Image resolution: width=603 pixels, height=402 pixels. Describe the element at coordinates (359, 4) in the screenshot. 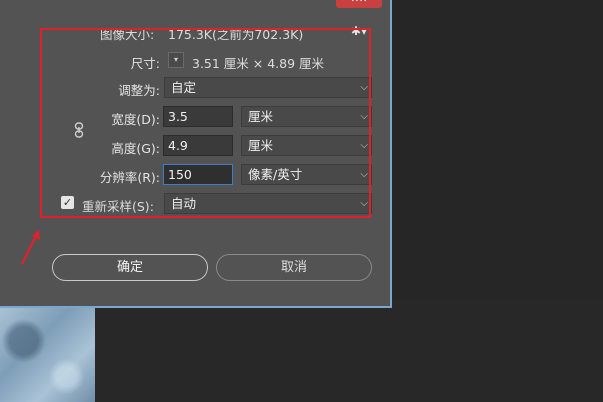

I see `close-button: ✕✕` at that location.